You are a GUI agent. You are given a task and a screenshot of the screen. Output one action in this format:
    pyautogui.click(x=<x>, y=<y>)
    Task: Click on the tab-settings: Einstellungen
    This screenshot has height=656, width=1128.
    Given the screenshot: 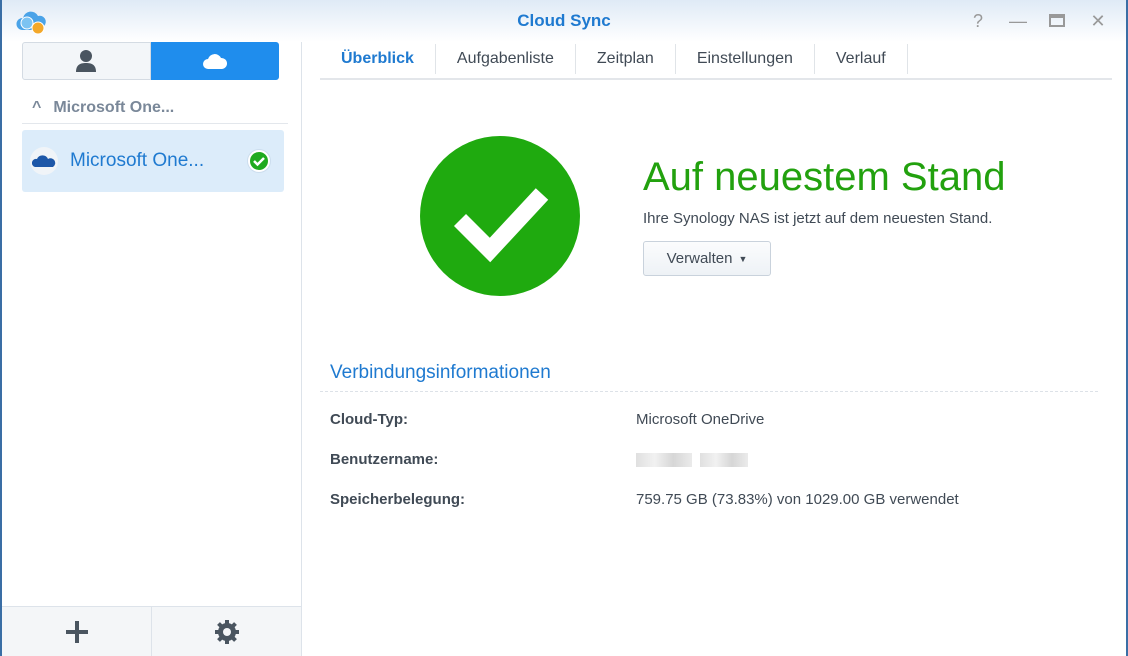 What is the action you would take?
    pyautogui.click(x=745, y=59)
    